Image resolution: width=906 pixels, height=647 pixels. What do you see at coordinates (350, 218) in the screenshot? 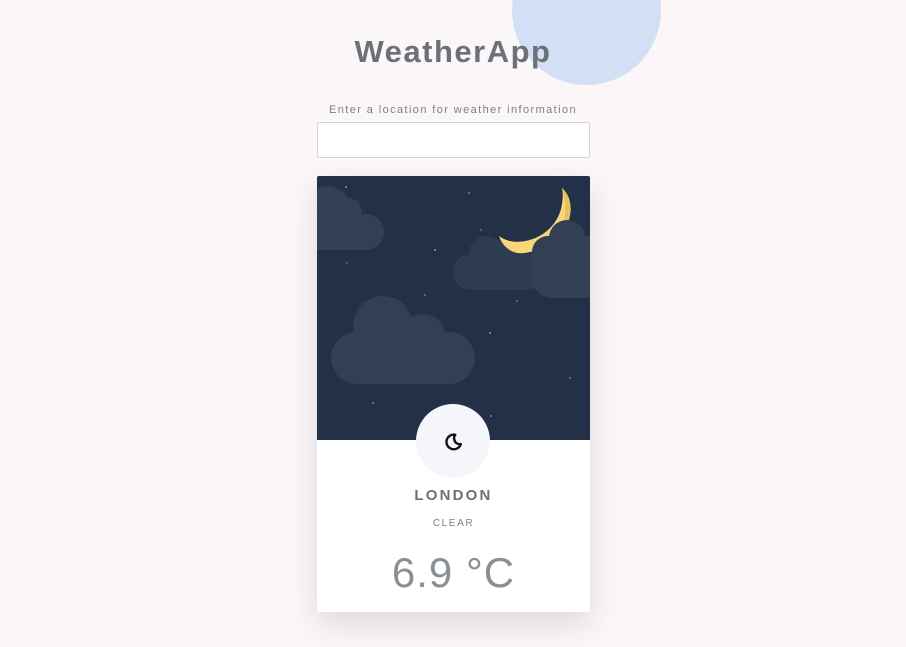
I see `cloud-top-left` at bounding box center [350, 218].